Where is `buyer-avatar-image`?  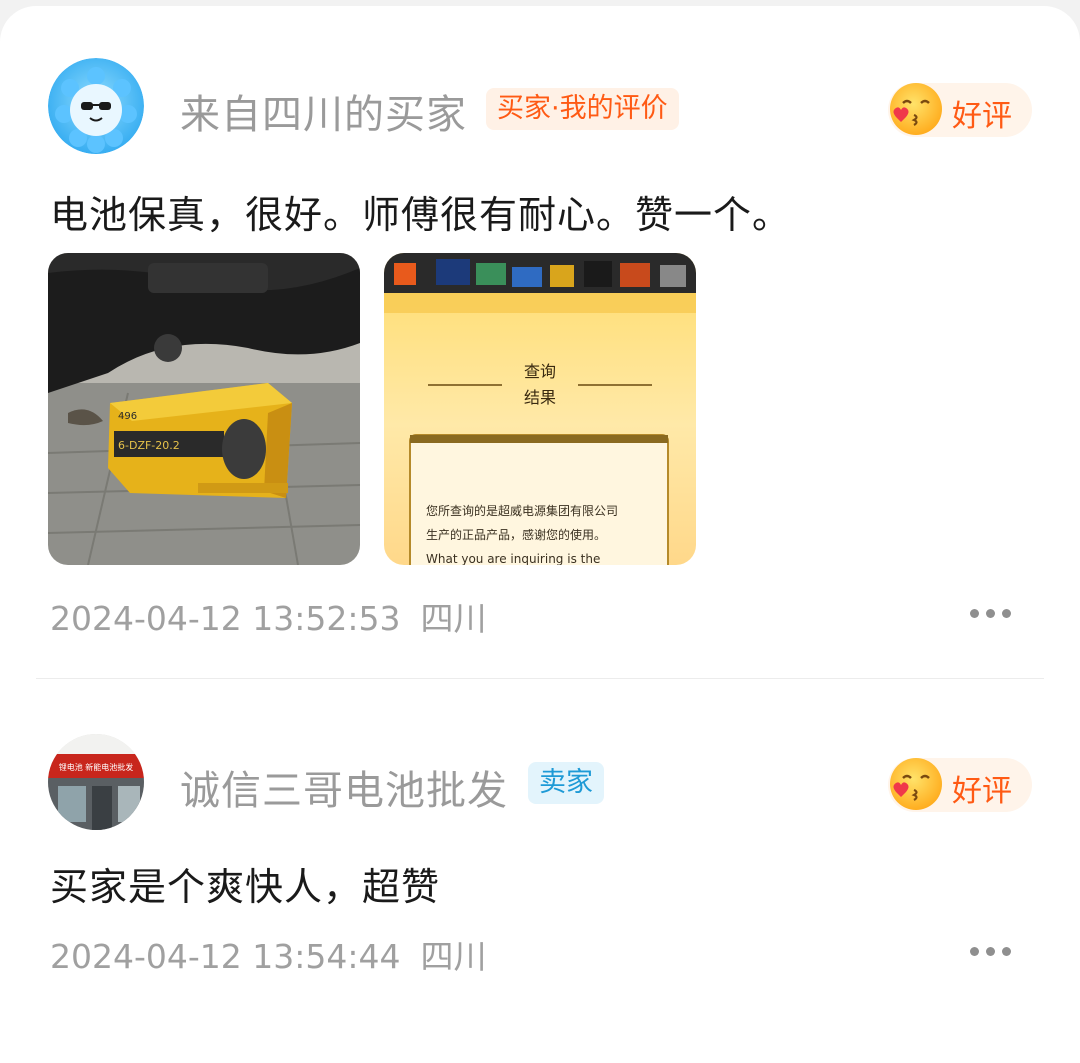 buyer-avatar-image is located at coordinates (96, 106).